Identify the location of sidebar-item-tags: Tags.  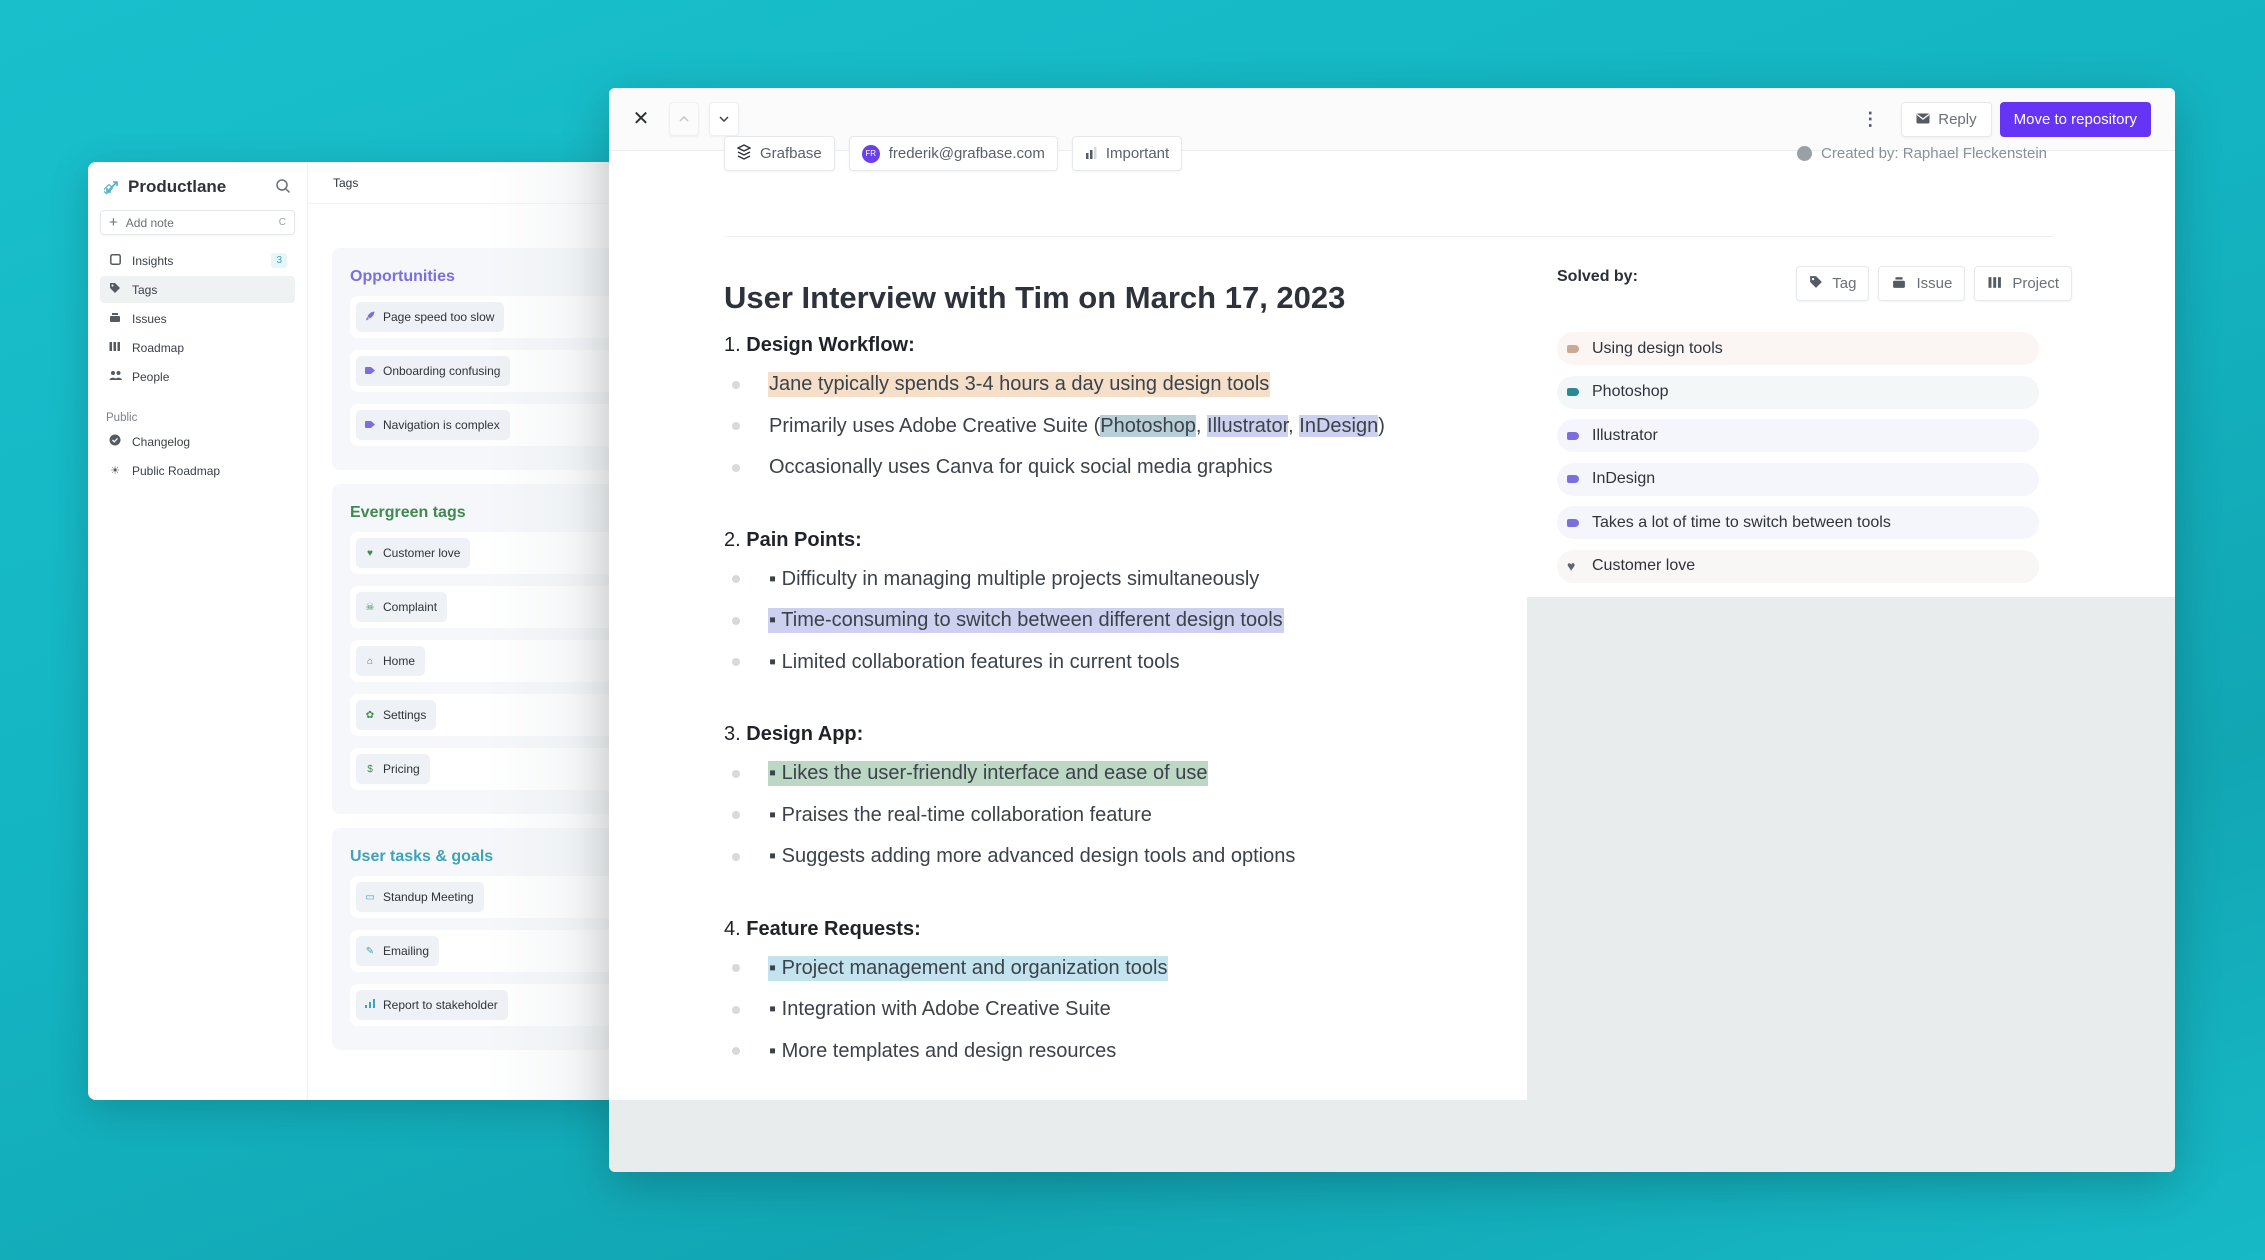
(197, 289).